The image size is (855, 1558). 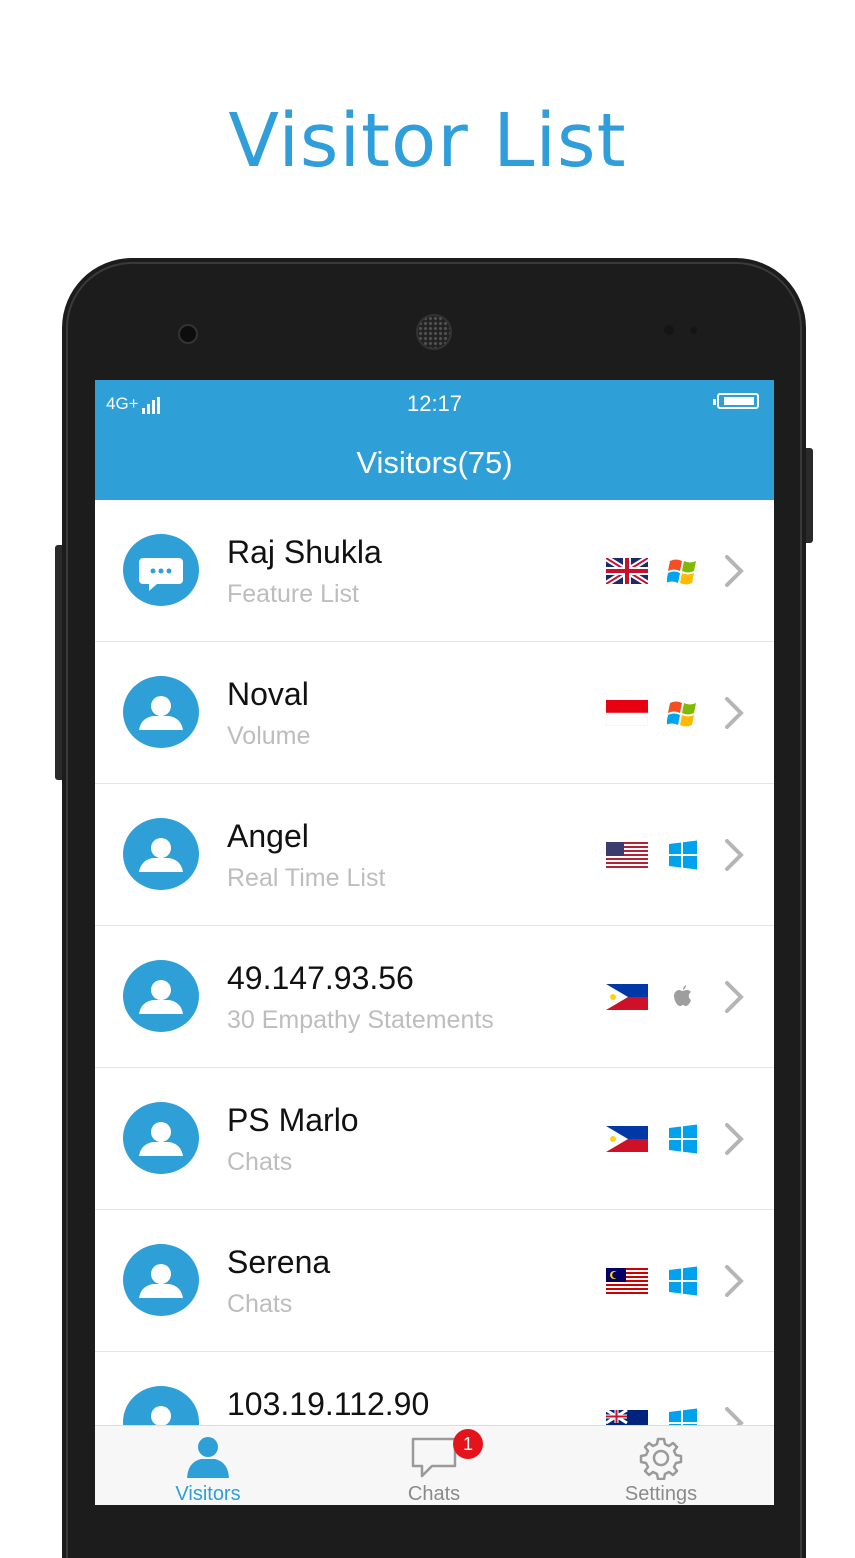 I want to click on status-bar: 4G+ 12:17, so click(x=434, y=402).